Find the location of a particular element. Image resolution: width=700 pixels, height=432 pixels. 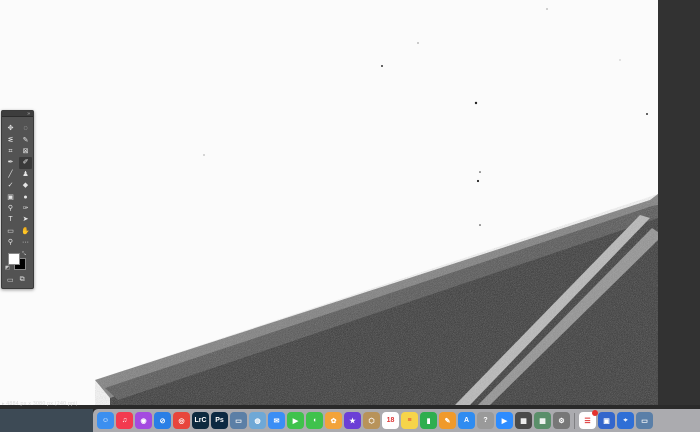

foreground-color-swatch is located at coordinates (14, 259).